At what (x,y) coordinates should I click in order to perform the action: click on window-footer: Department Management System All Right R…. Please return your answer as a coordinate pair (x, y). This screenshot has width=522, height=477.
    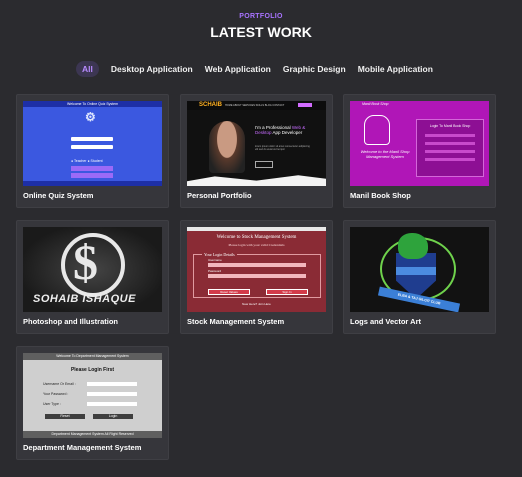
    Looking at the image, I should click on (92, 434).